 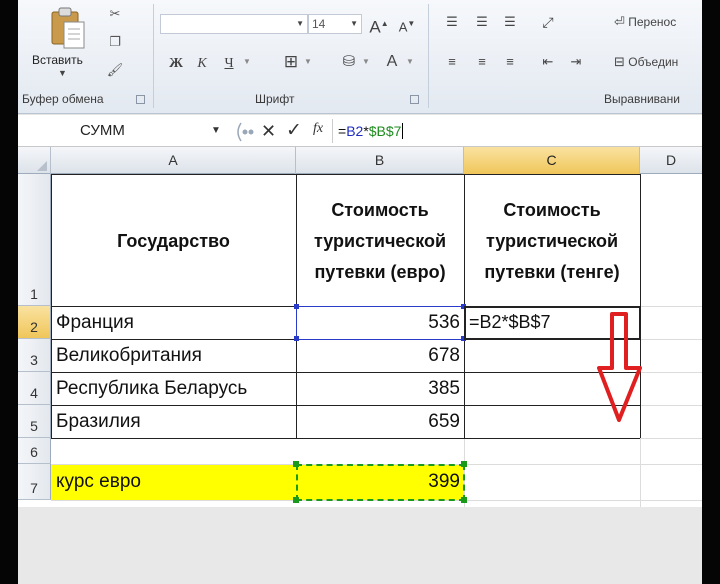 I want to click on column-header-b: B, so click(x=380, y=160).